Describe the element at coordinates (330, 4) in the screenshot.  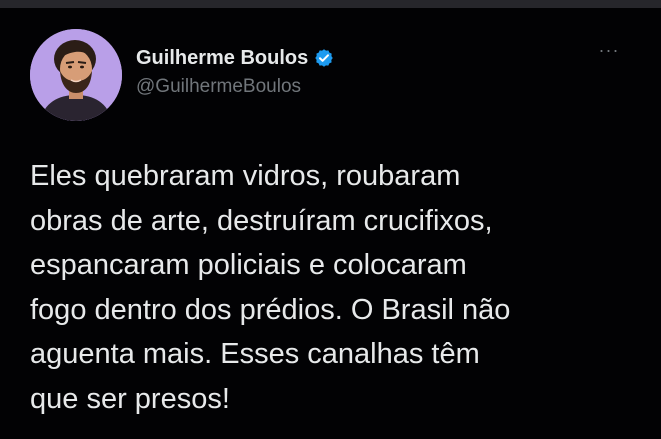
I see `window-top-edge` at that location.